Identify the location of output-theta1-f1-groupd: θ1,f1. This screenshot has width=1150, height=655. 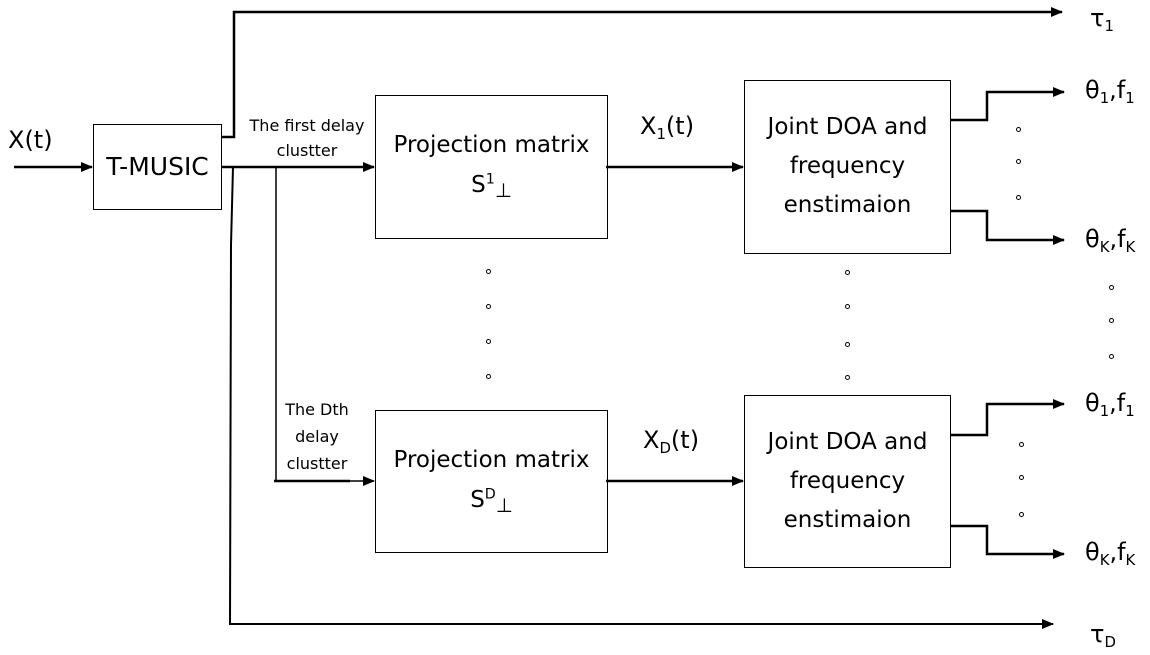
(1110, 404).